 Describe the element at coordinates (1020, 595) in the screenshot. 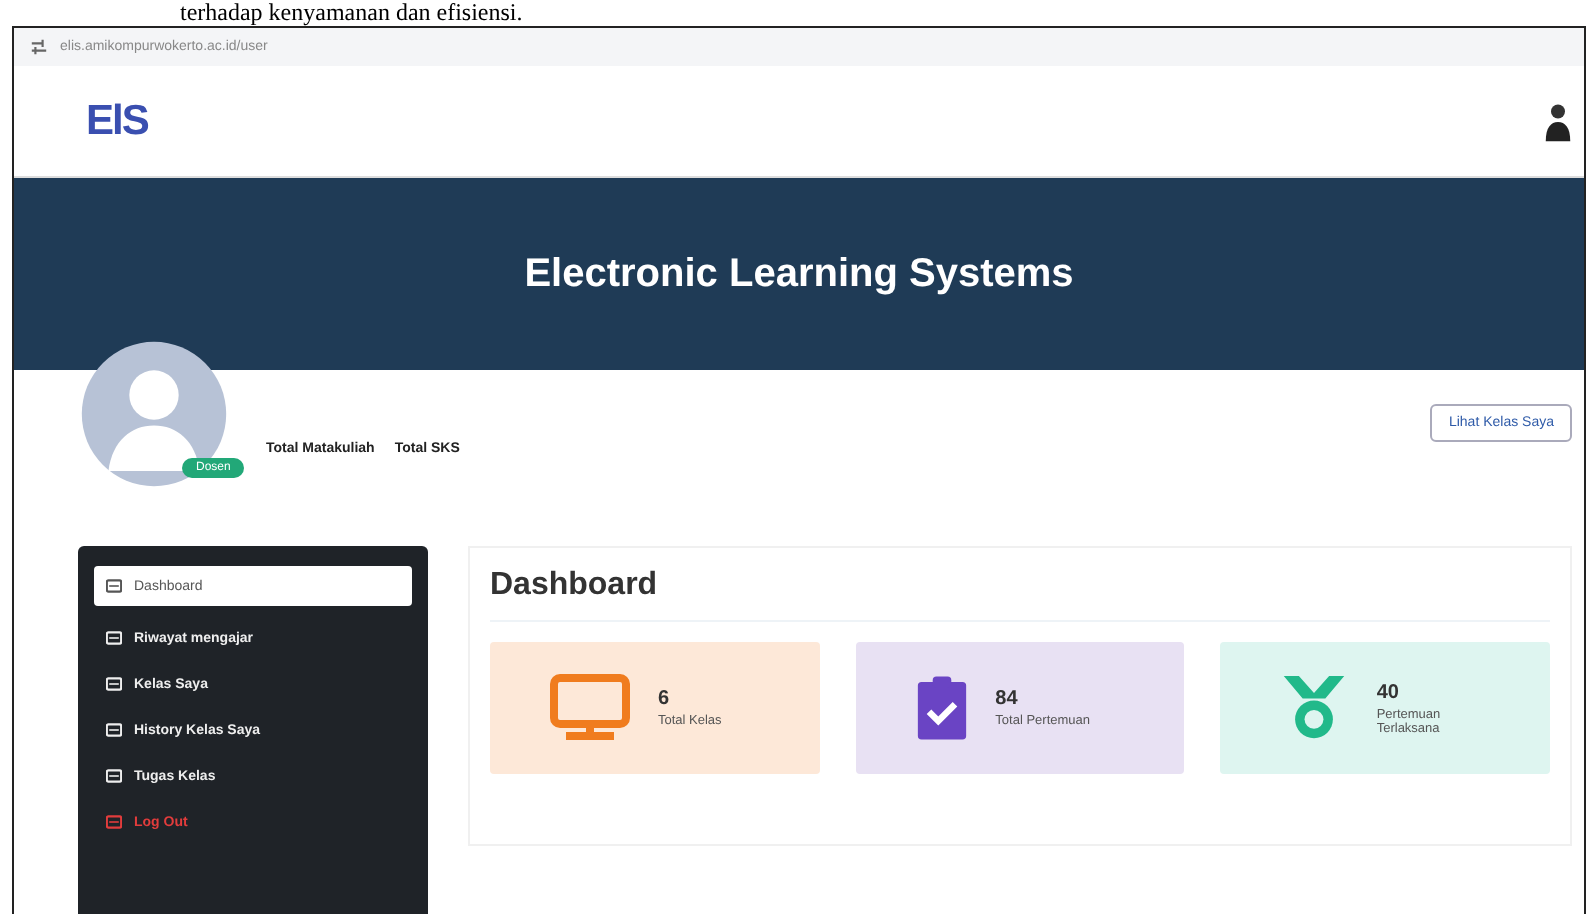

I see `dashboard-title: Dashboard` at that location.